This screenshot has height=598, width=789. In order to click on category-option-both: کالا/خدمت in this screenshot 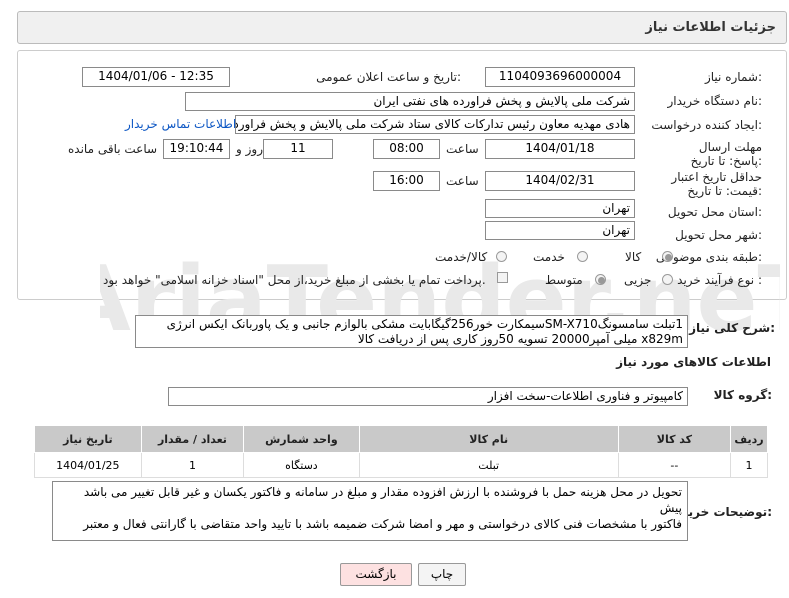, I will do `click(461, 257)`.